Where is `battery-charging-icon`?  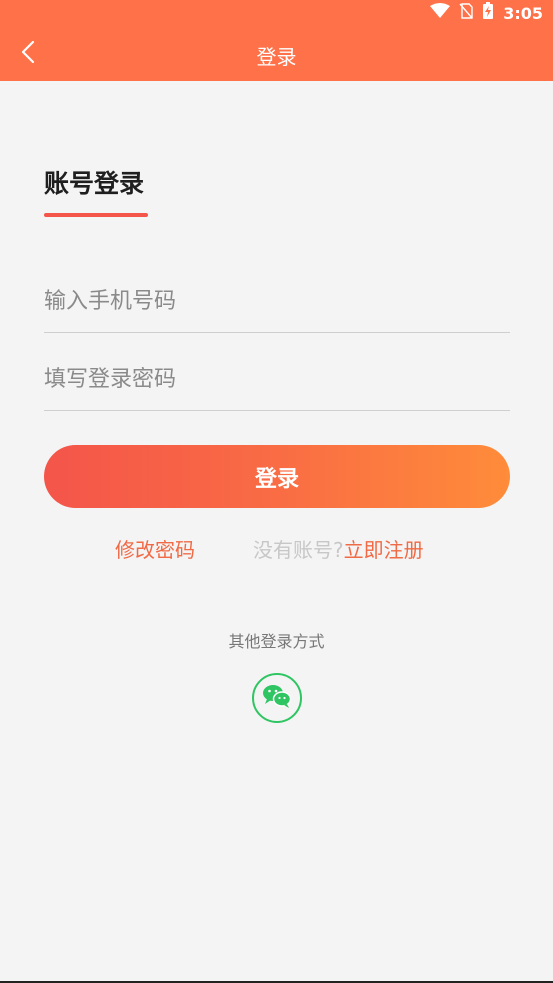
battery-charging-icon is located at coordinates (488, 13).